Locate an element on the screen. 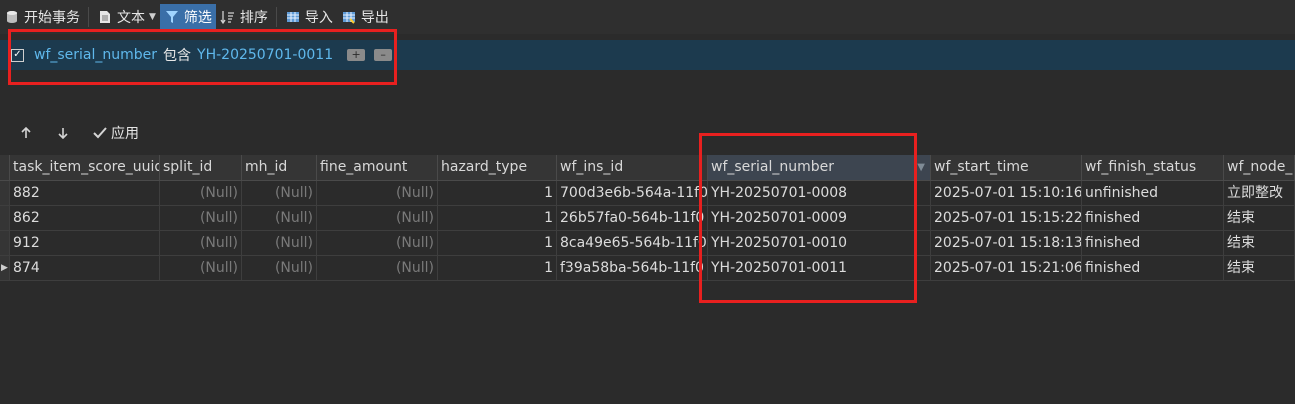  cell-wf-serial-number: YH-20250701-0009 is located at coordinates (819, 218).